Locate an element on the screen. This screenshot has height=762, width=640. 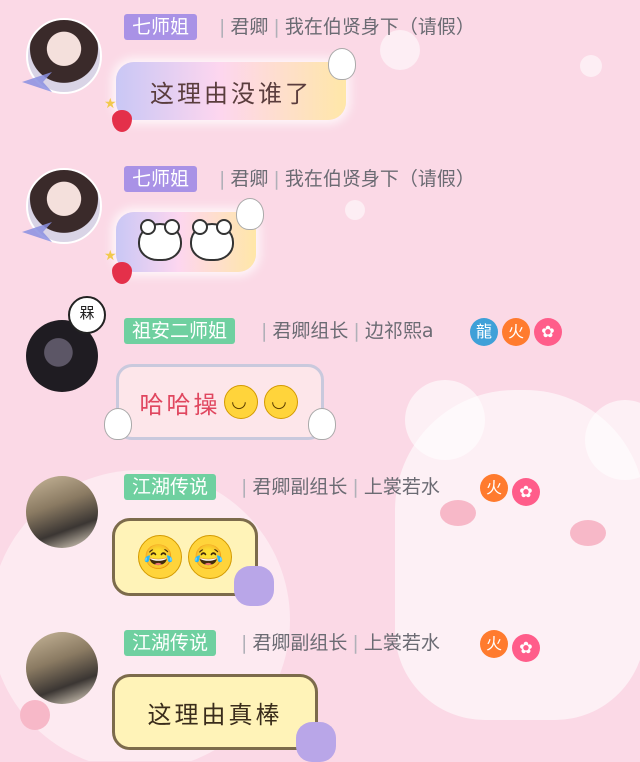
sender-name: 边祁熙a is located at coordinates (399, 331).